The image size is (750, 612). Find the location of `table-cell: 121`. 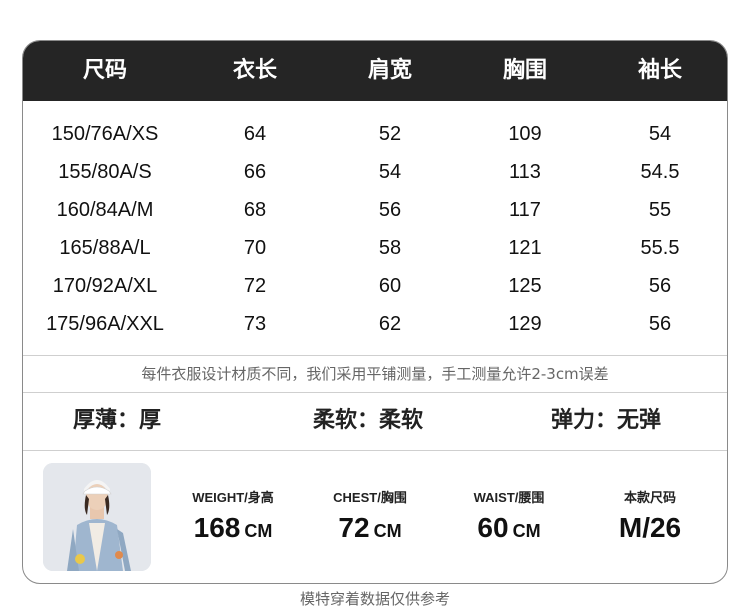

table-cell: 121 is located at coordinates (525, 248).